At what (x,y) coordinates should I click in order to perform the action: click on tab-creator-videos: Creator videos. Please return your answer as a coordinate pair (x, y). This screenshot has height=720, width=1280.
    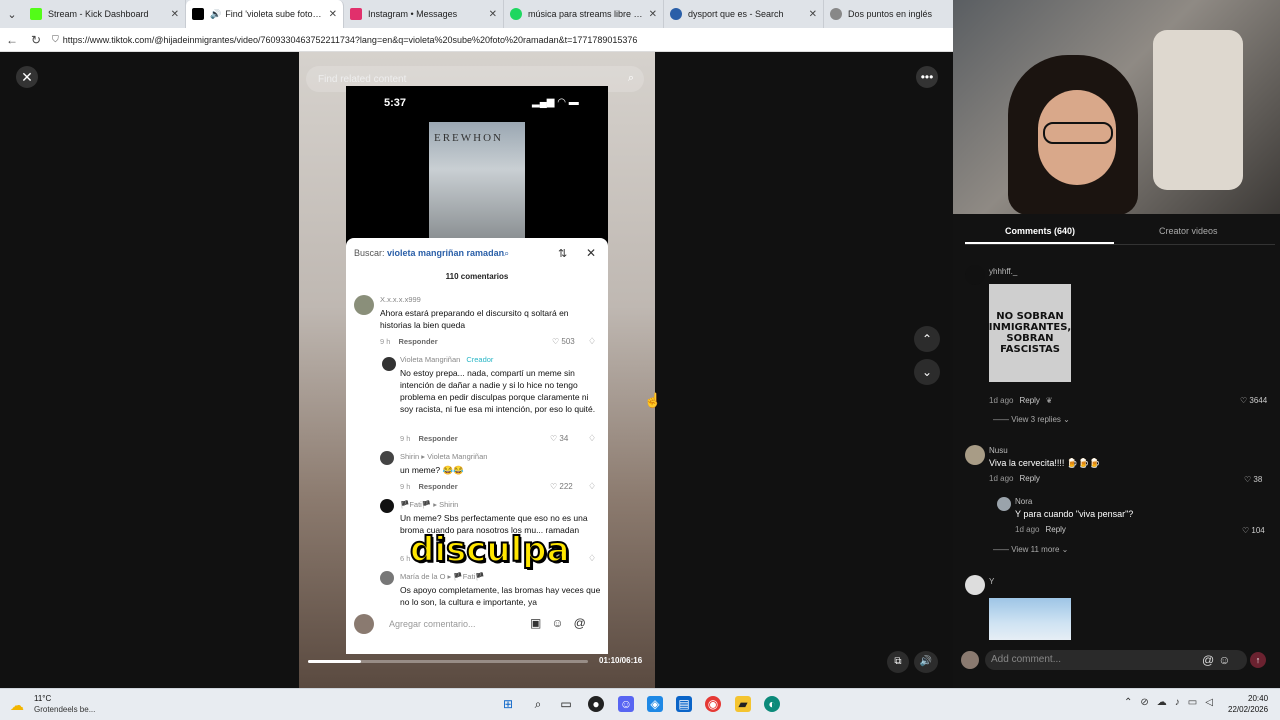
    Looking at the image, I should click on (1188, 231).